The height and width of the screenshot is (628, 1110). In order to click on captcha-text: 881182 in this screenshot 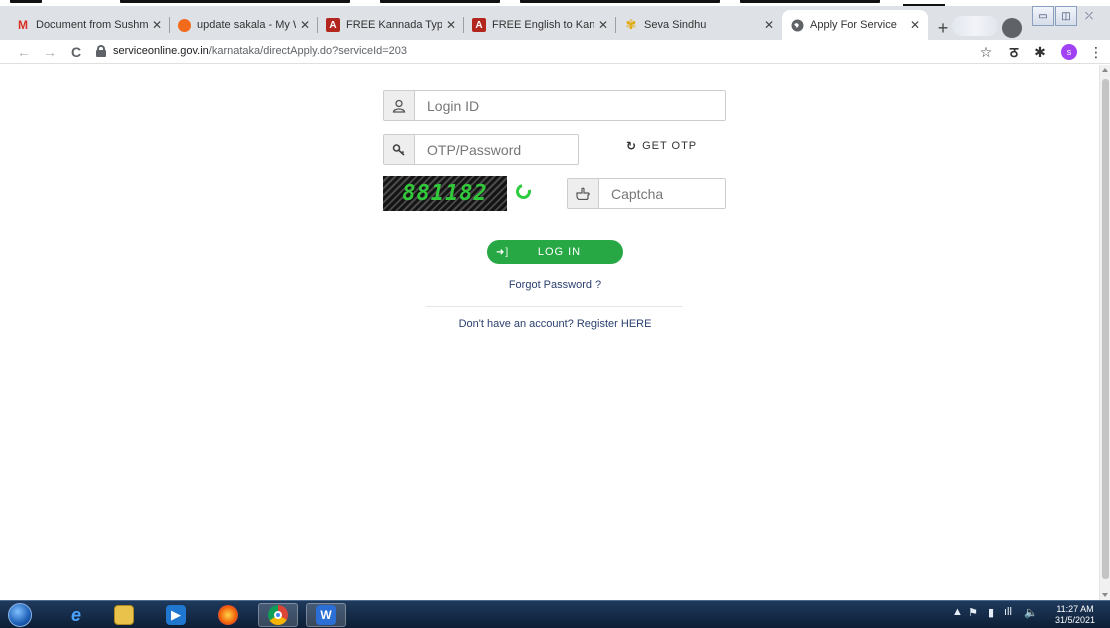, I will do `click(445, 193)`.